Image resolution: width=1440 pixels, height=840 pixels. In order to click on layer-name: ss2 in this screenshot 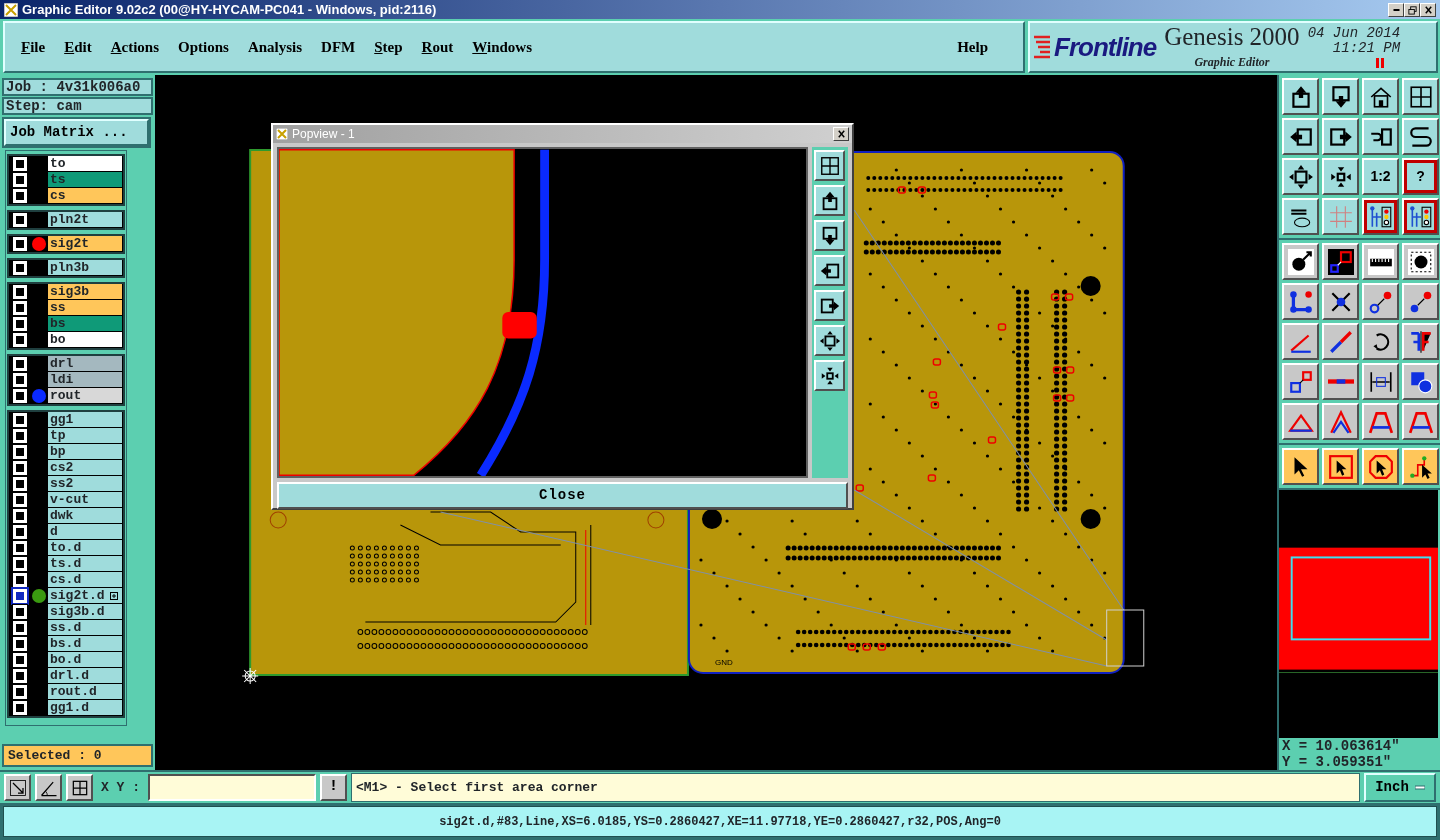, I will do `click(85, 483)`.